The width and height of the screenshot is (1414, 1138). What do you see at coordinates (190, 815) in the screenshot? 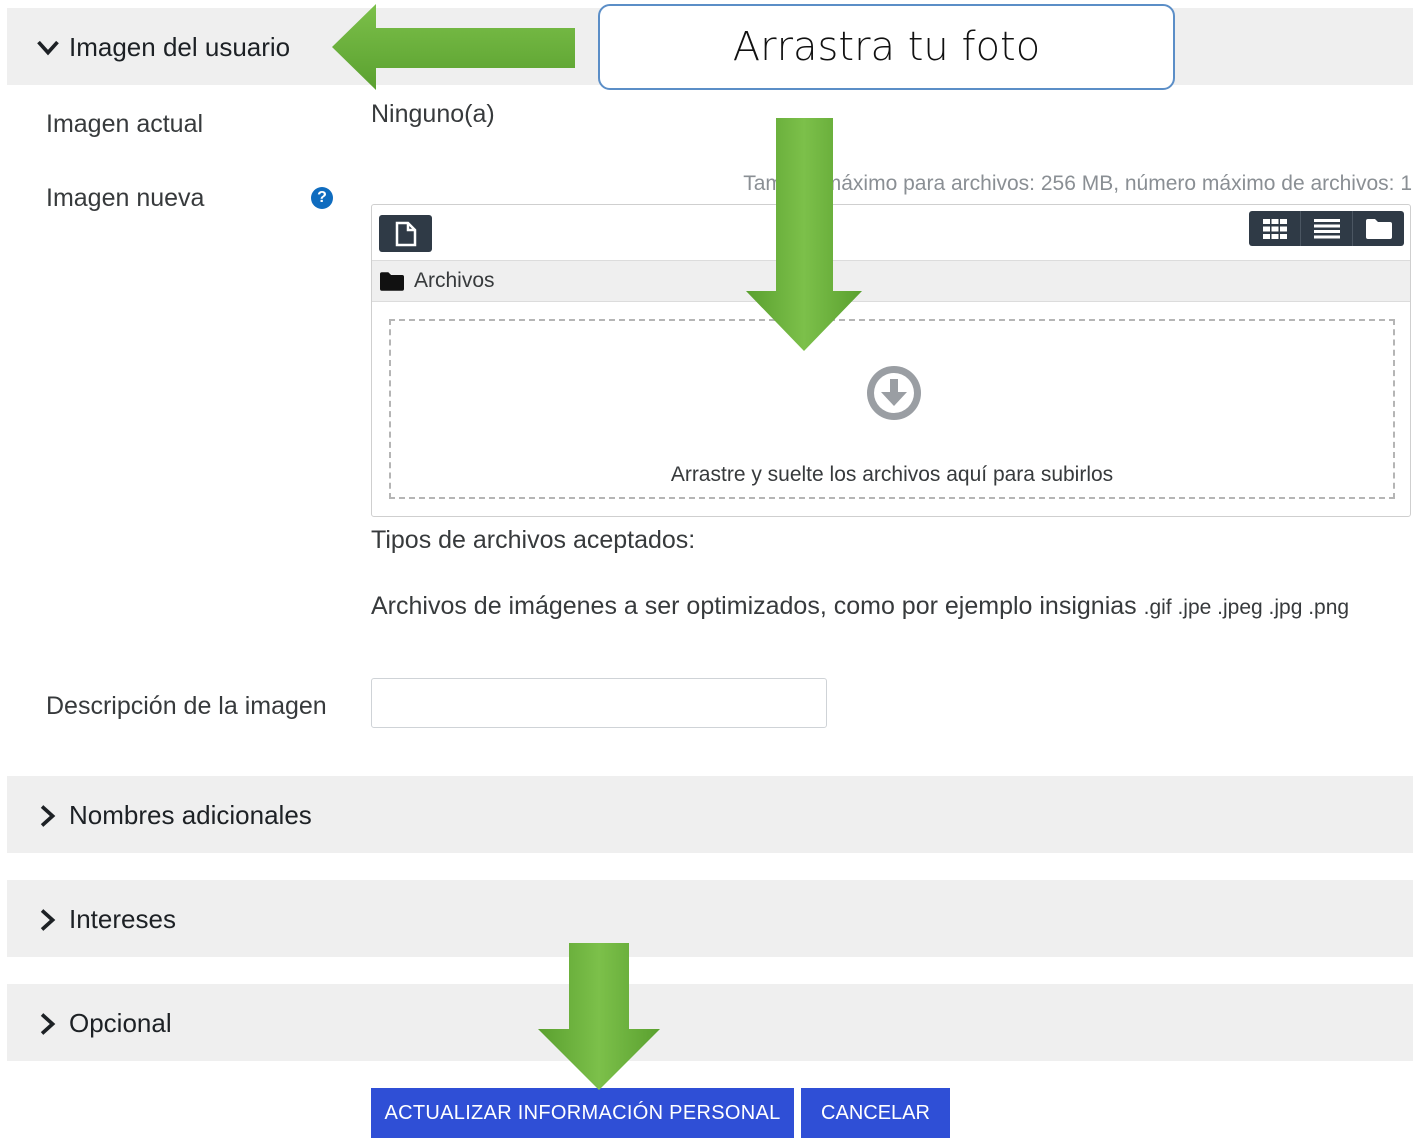
I see `section-title: Nombres adicionales` at bounding box center [190, 815].